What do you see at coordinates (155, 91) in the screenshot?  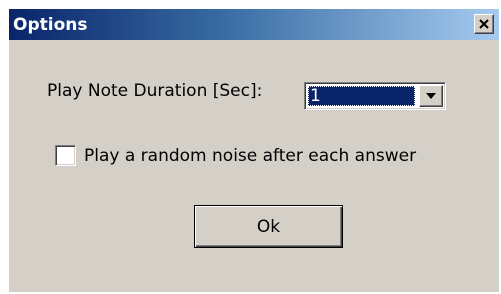 I see `play-note-duration-label: Play Note Duration [Sec]:` at bounding box center [155, 91].